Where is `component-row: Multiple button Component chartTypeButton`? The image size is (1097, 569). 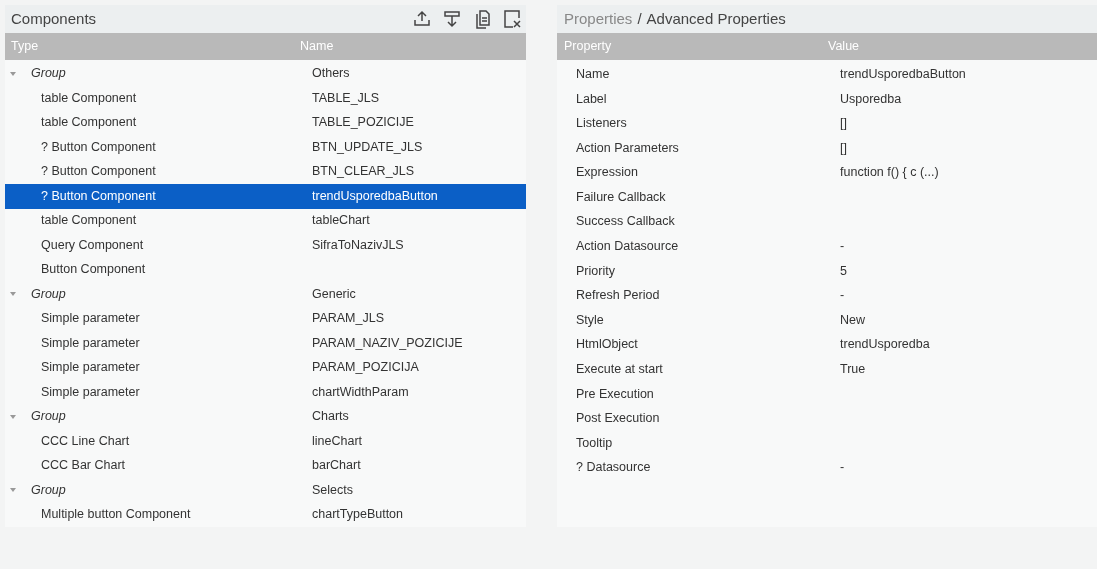 component-row: Multiple button Component chartTypeButton is located at coordinates (265, 514).